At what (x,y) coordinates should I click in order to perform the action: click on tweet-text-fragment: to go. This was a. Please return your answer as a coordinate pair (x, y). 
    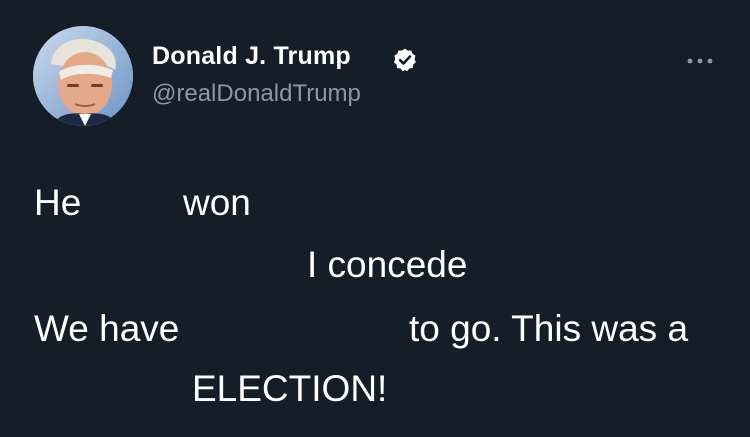
    Looking at the image, I should click on (549, 328).